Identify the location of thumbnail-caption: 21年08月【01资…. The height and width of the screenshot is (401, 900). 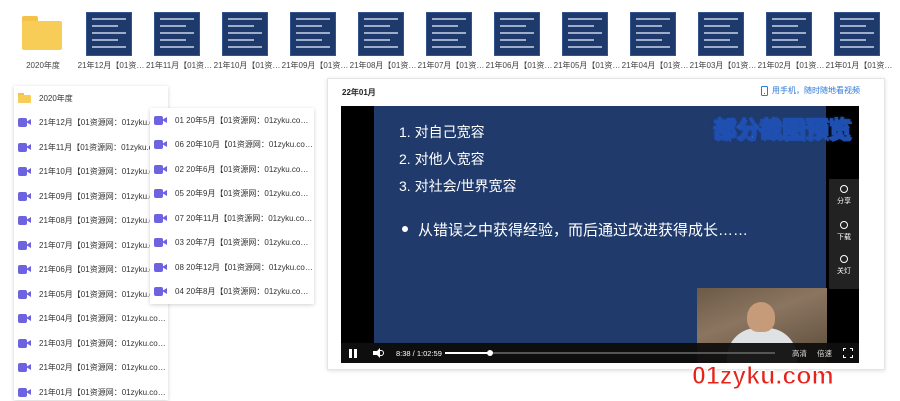
(383, 65).